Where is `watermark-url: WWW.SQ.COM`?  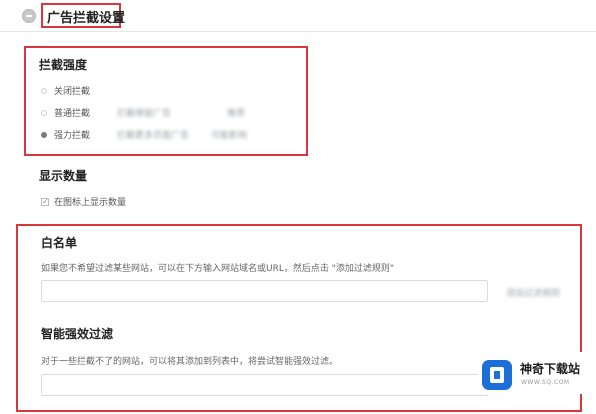 watermark-url: WWW.SQ.COM is located at coordinates (545, 382).